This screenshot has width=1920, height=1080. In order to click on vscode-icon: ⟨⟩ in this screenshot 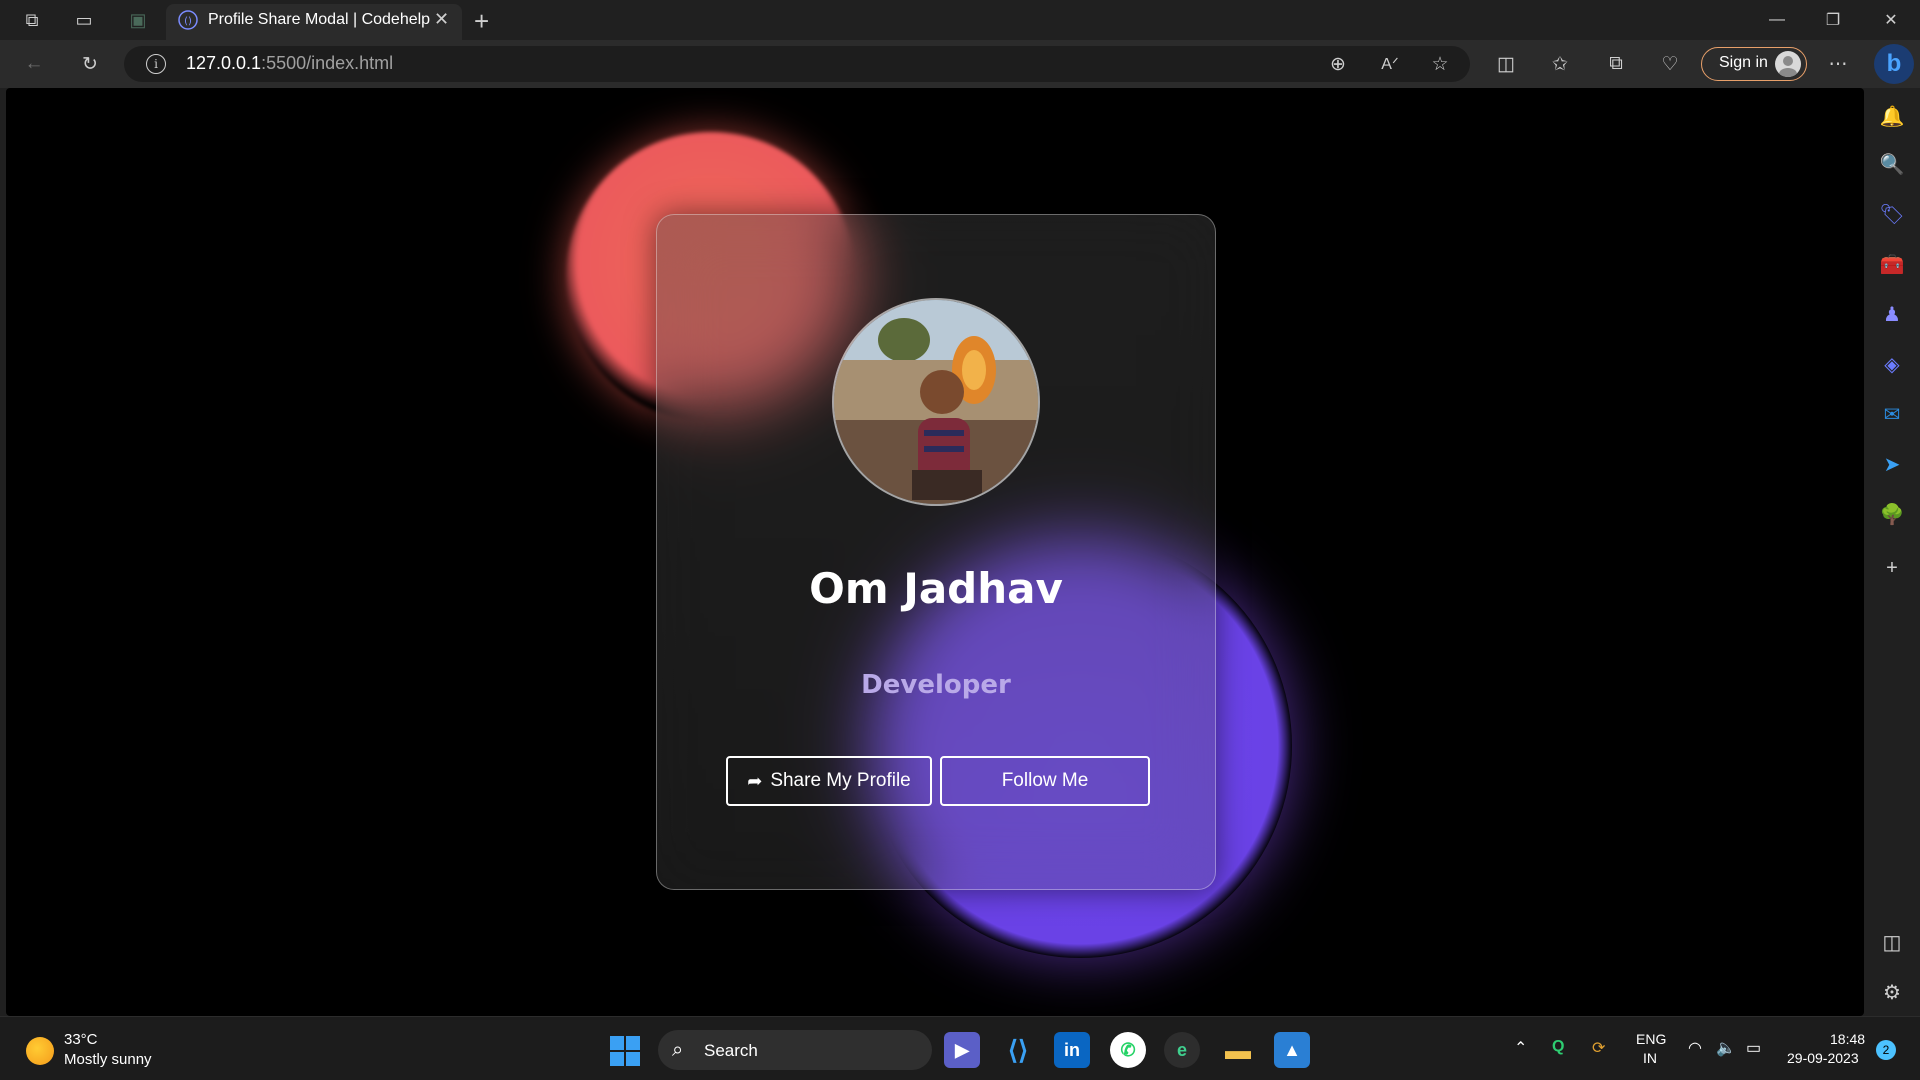, I will do `click(1018, 1050)`.